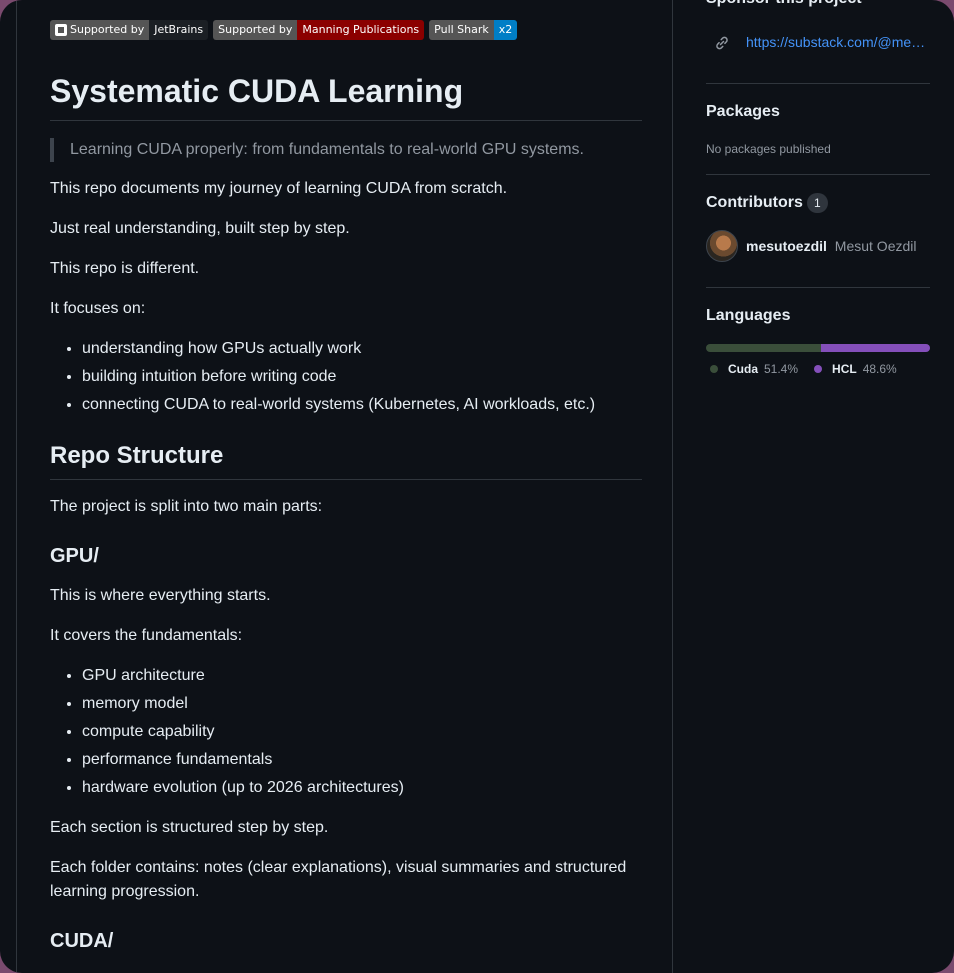 This screenshot has height=973, width=954. Describe the element at coordinates (722, 43) in the screenshot. I see `link-icon` at that location.